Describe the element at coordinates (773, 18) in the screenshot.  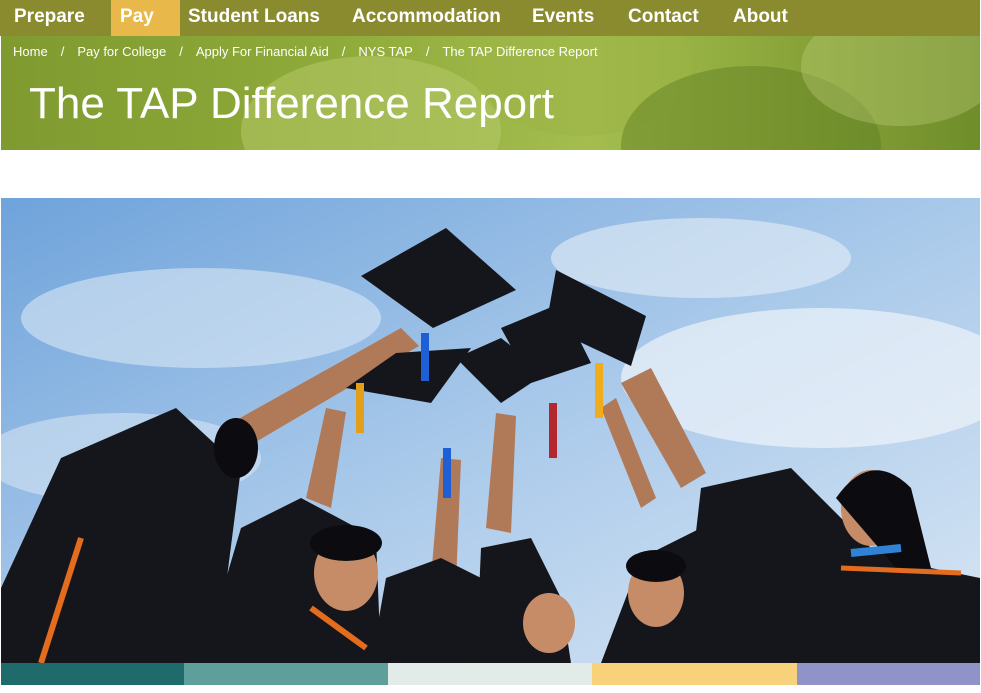
I see `nav-item-about: About` at that location.